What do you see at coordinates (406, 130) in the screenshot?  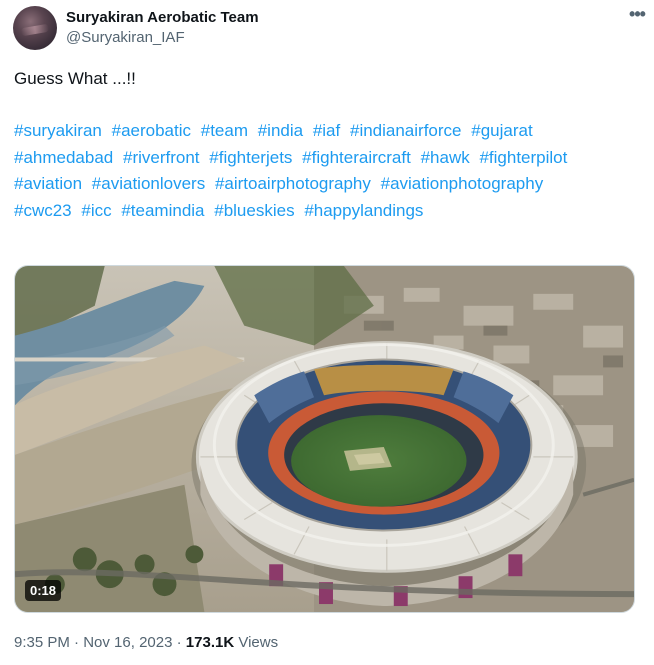 I see `hashtag-link: #indianairforce` at bounding box center [406, 130].